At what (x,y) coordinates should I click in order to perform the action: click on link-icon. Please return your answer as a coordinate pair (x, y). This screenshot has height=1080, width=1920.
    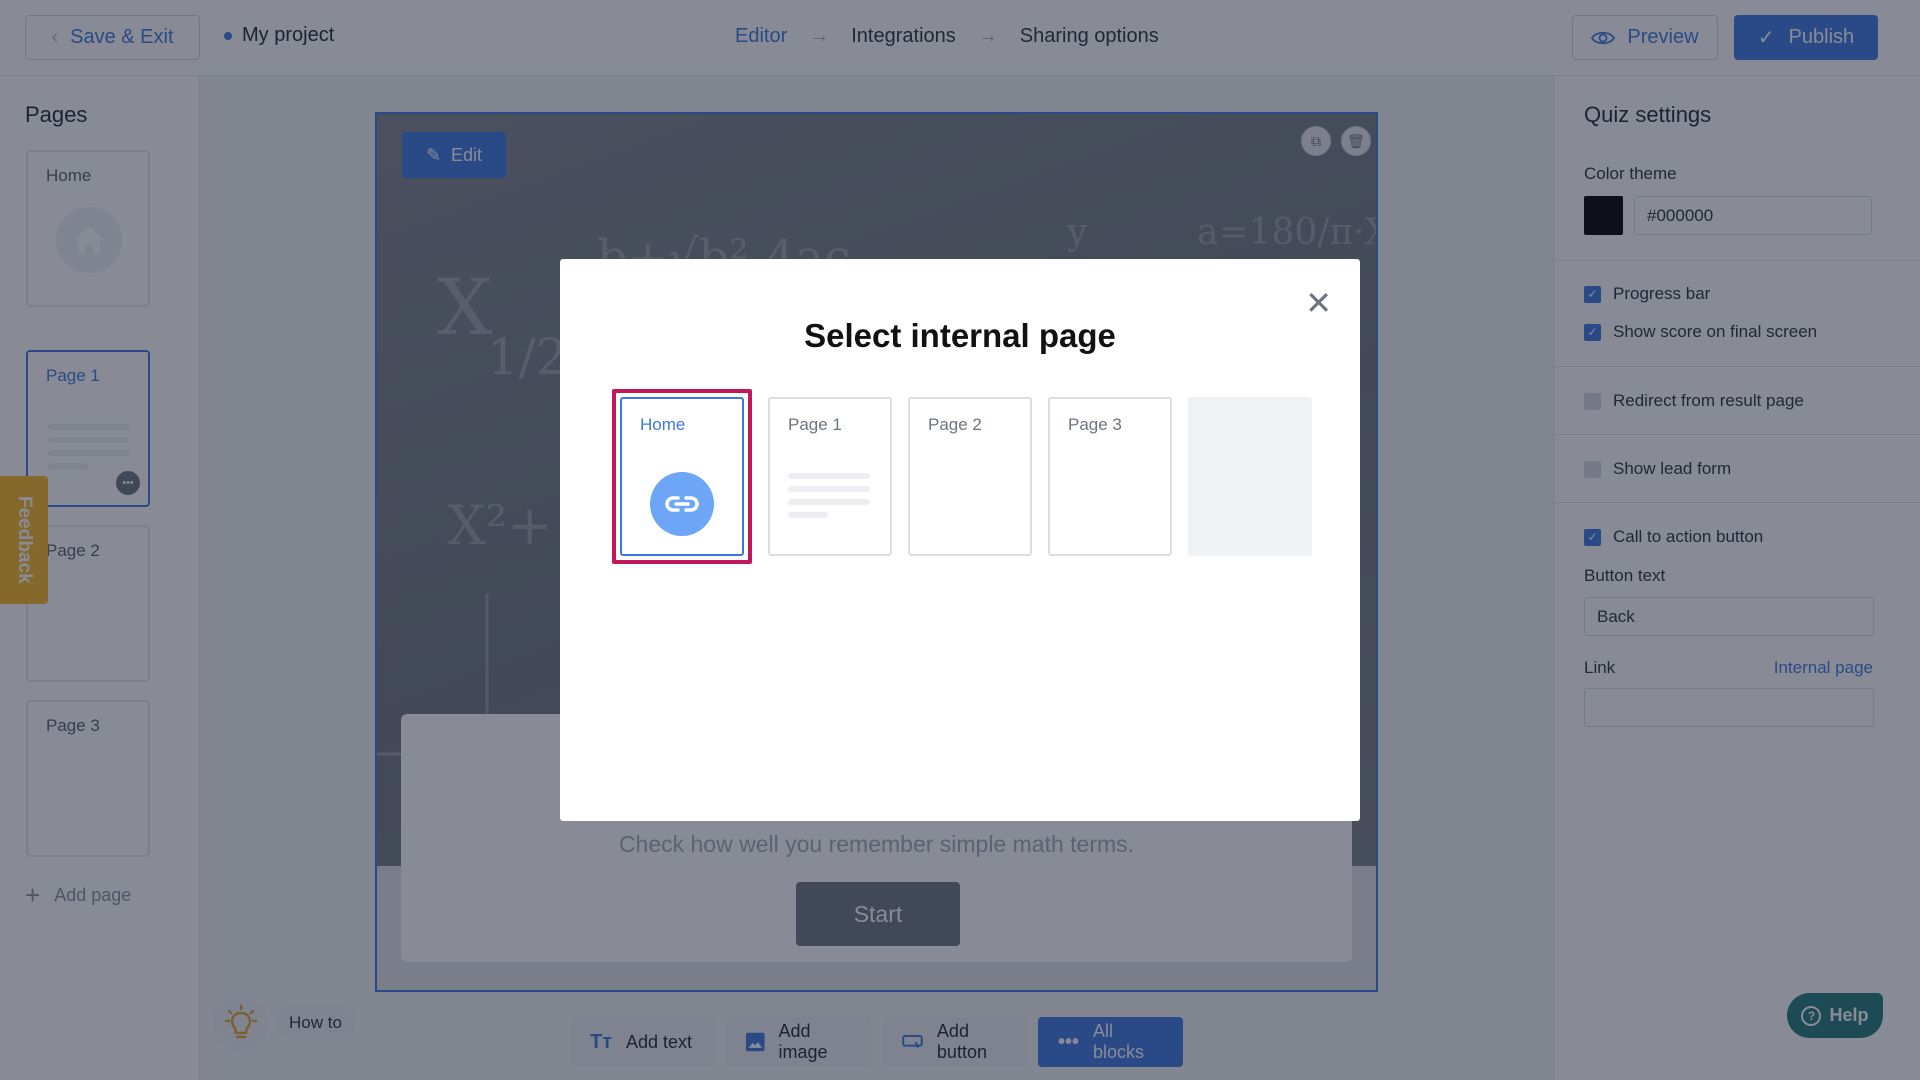
    Looking at the image, I should click on (682, 504).